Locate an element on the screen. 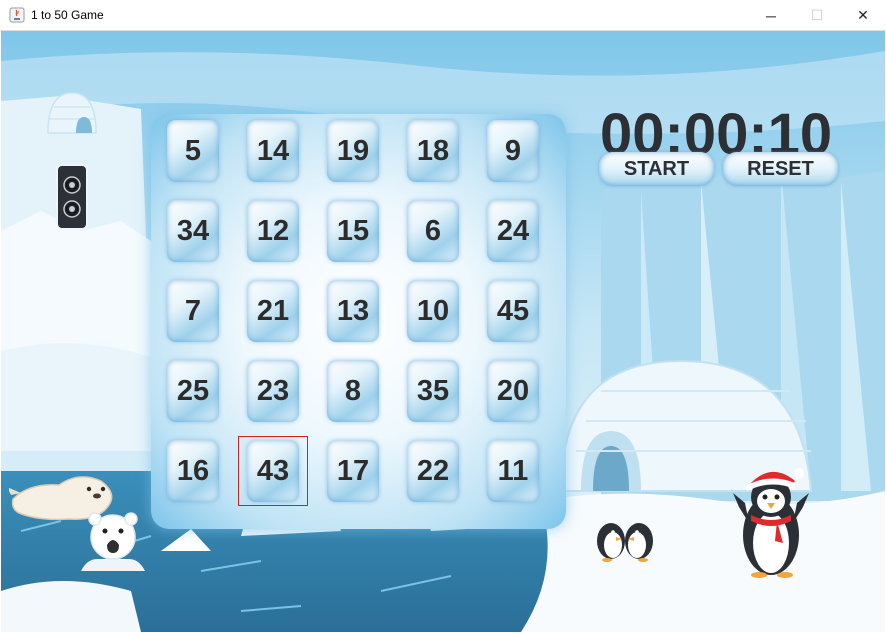  number-tile: 8 is located at coordinates (353, 391).